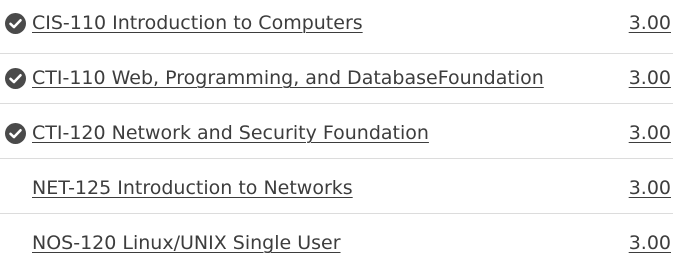  I want to click on course-link: CTI-120 Network and Security Foundation, so click(230, 133).